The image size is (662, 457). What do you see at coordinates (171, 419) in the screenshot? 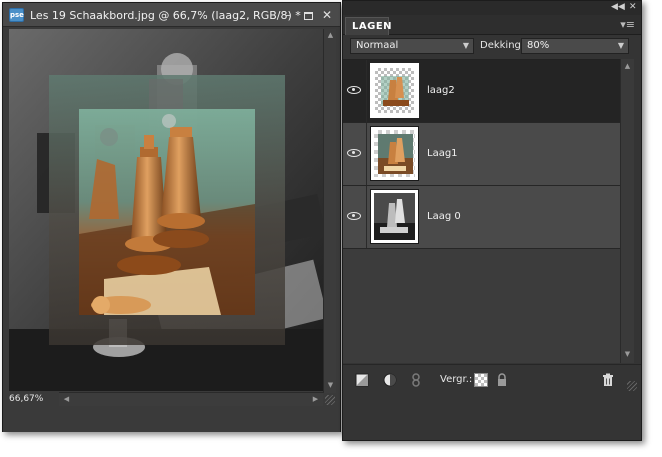
I see `document-footer` at bounding box center [171, 419].